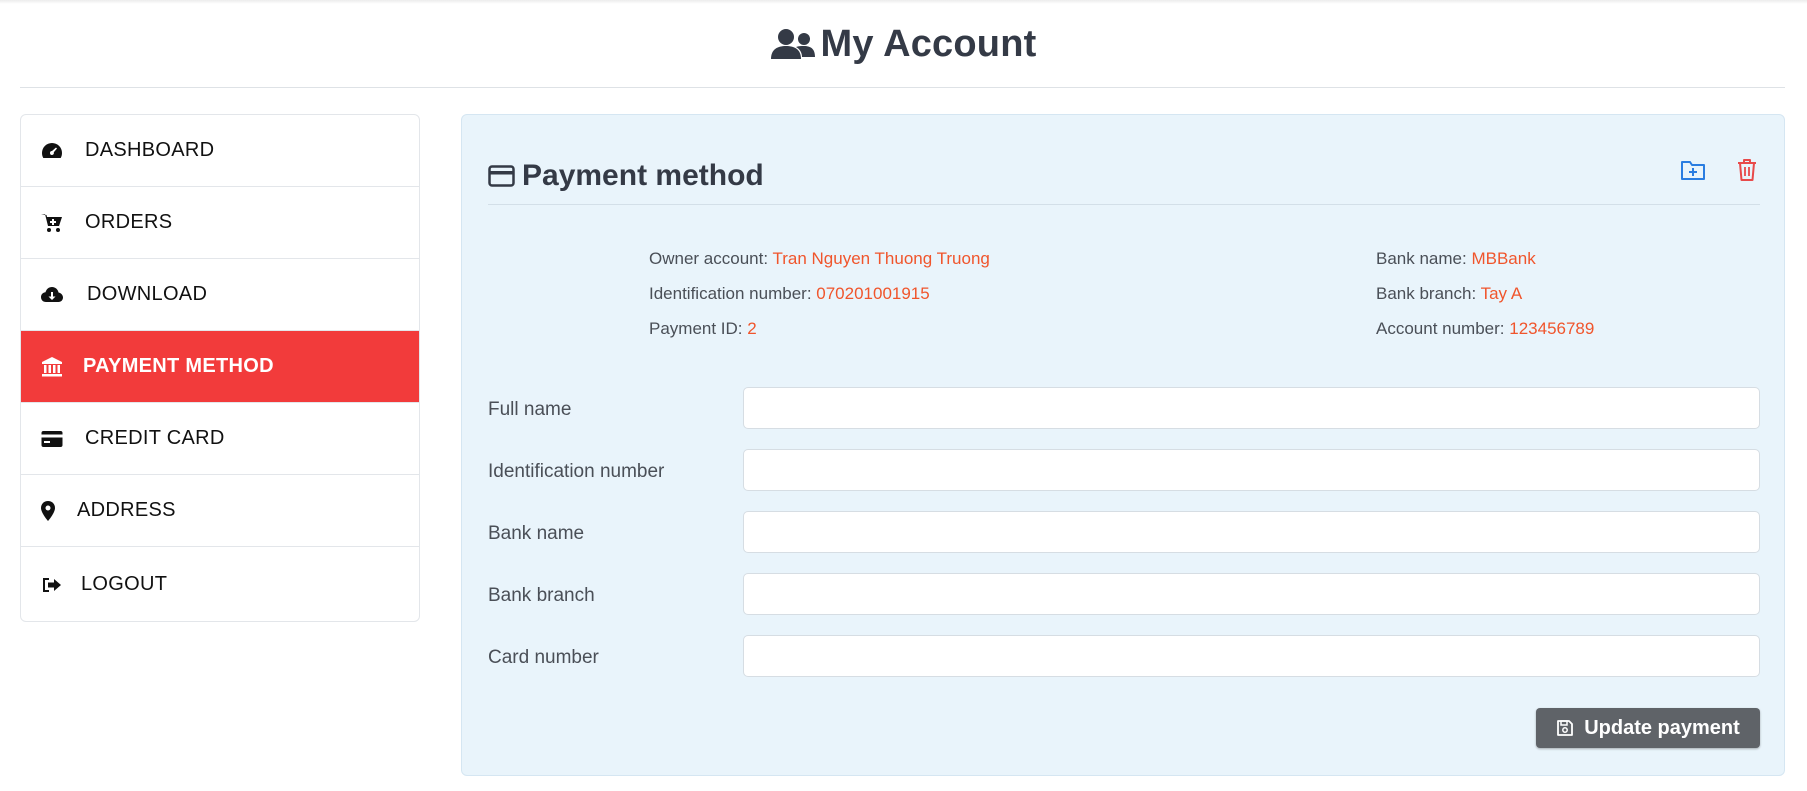 The width and height of the screenshot is (1807, 791). What do you see at coordinates (576, 471) in the screenshot?
I see `identification-number-label: Identification number` at bounding box center [576, 471].